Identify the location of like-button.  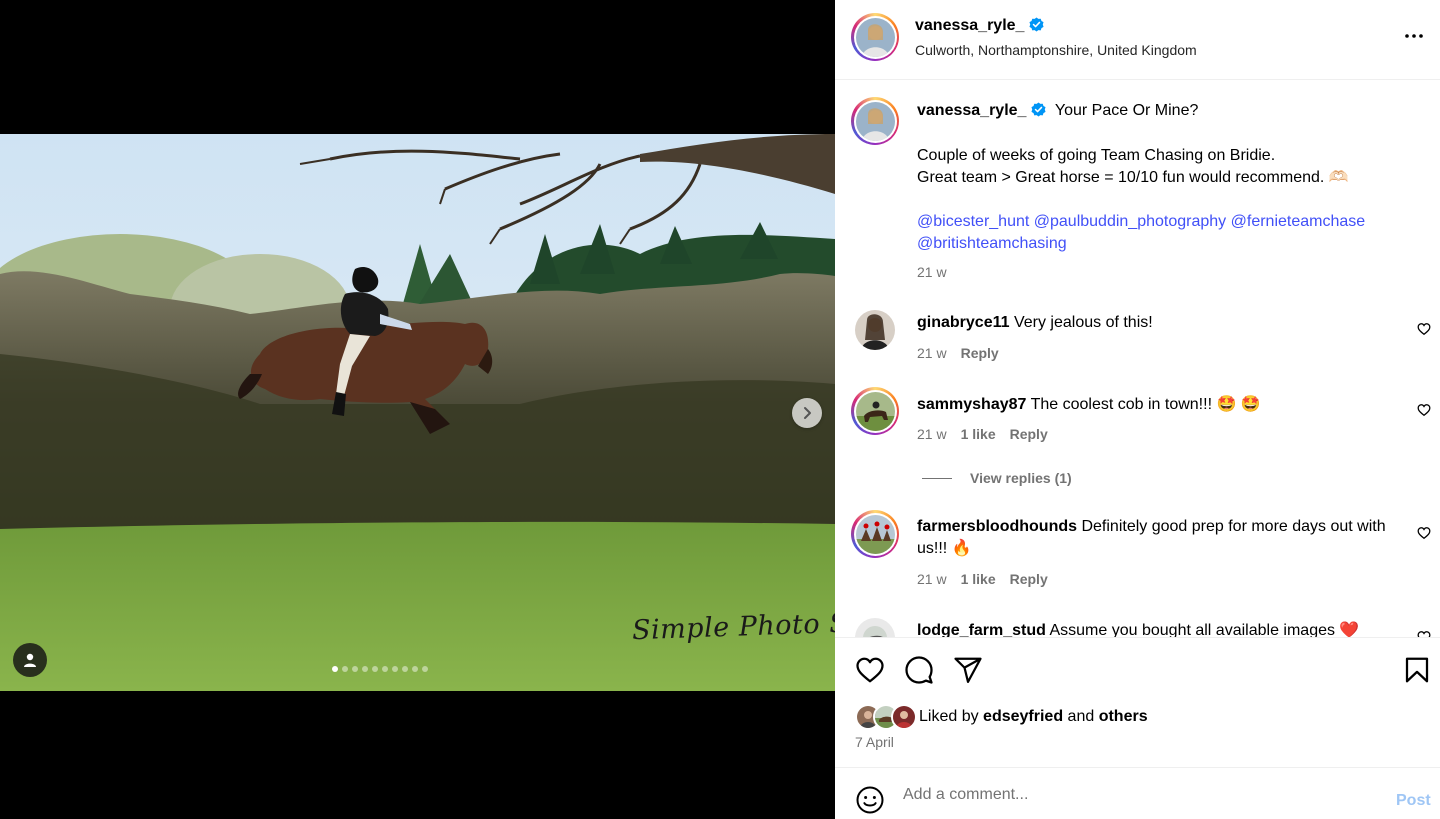
(870, 672).